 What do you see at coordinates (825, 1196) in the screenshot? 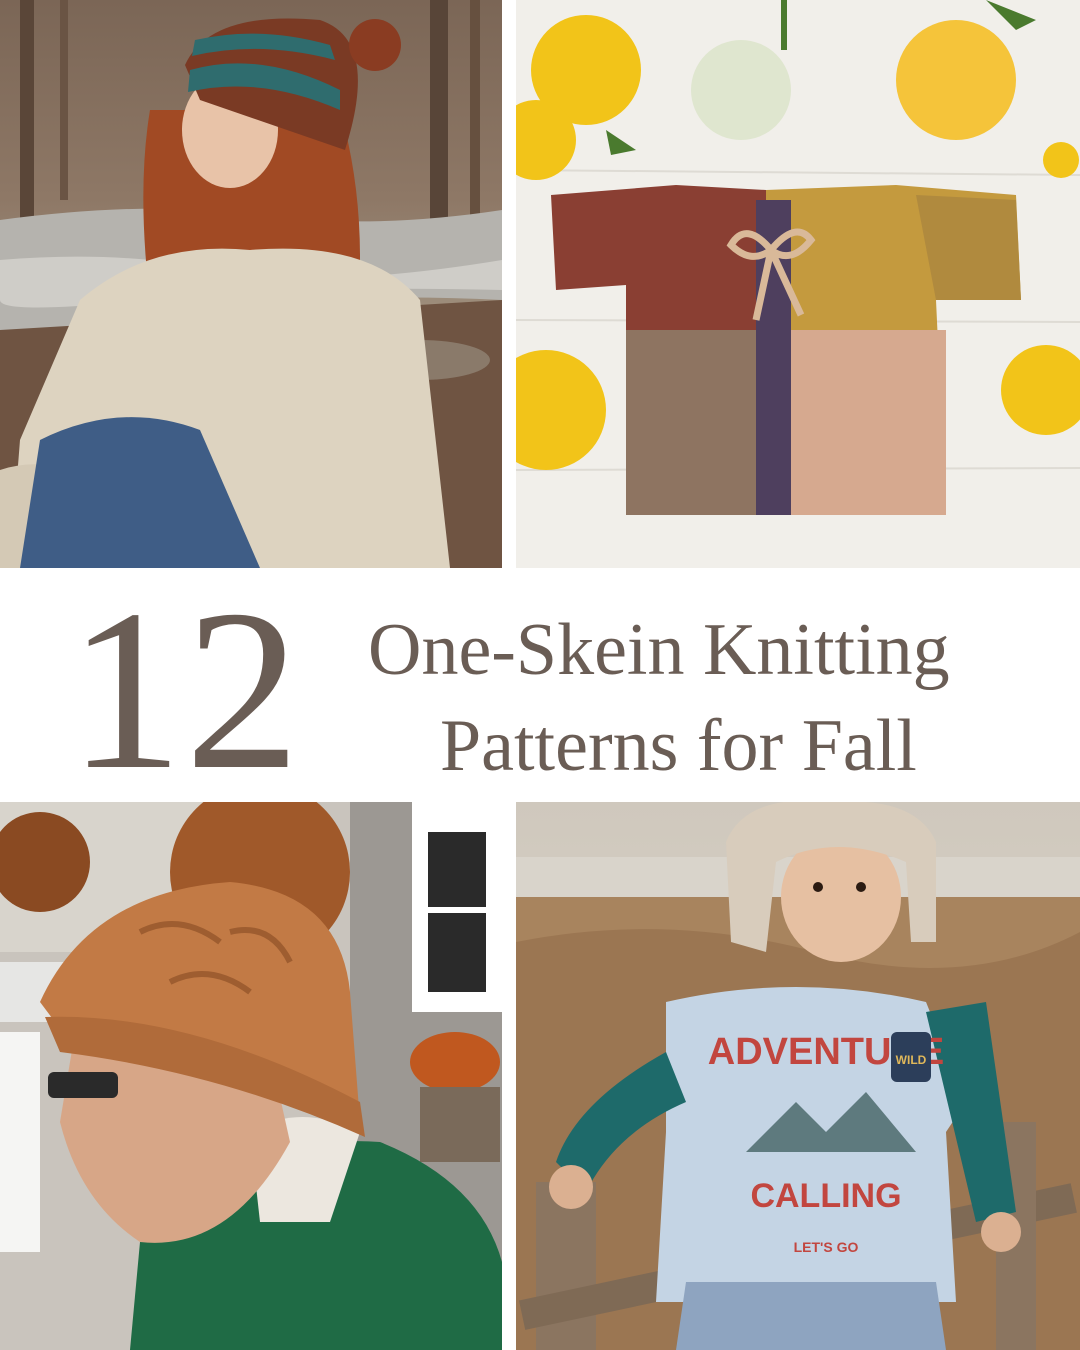
I see `tee-print-middle: CALLING` at bounding box center [825, 1196].